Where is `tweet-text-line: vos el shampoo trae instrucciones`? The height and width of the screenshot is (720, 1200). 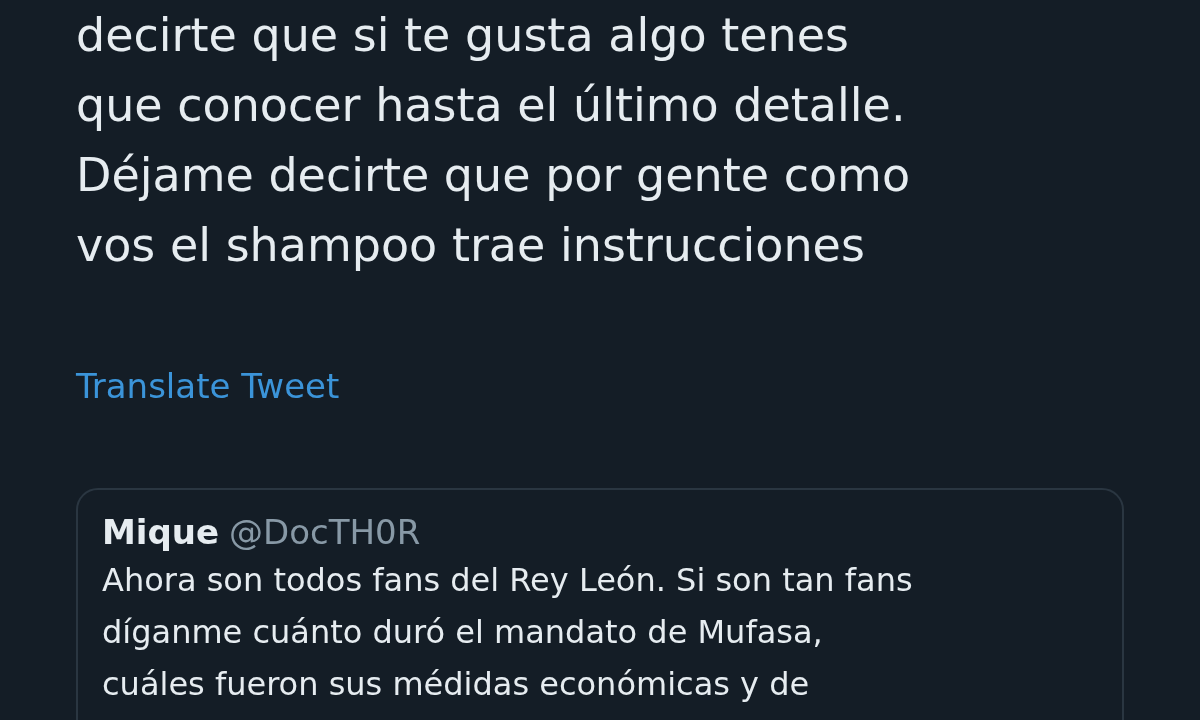
tweet-text-line: vos el shampoo trae instrucciones is located at coordinates (470, 245).